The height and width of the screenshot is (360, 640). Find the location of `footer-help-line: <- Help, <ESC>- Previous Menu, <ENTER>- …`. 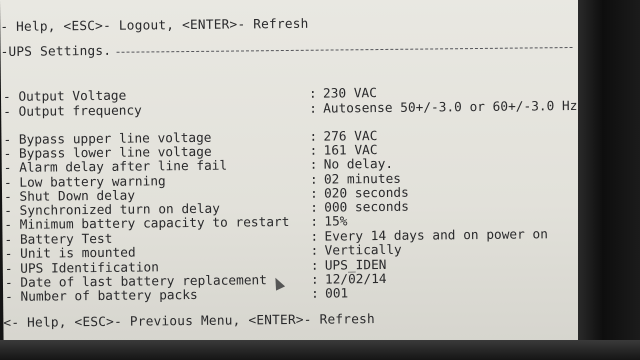

footer-help-line: <- Help, <ESC>- Previous Menu, <ENTER>- … is located at coordinates (189, 321).